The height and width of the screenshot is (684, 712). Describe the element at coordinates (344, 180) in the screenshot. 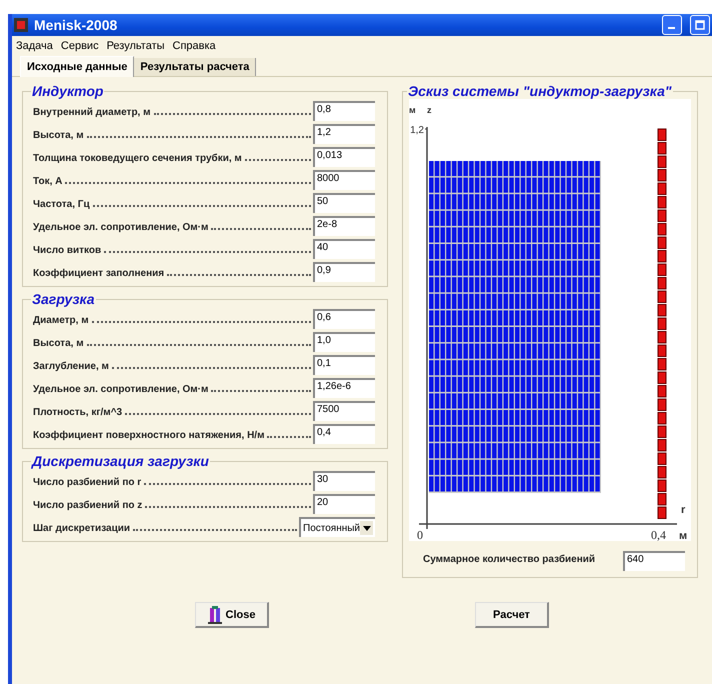

I see `input-field: 8000` at that location.